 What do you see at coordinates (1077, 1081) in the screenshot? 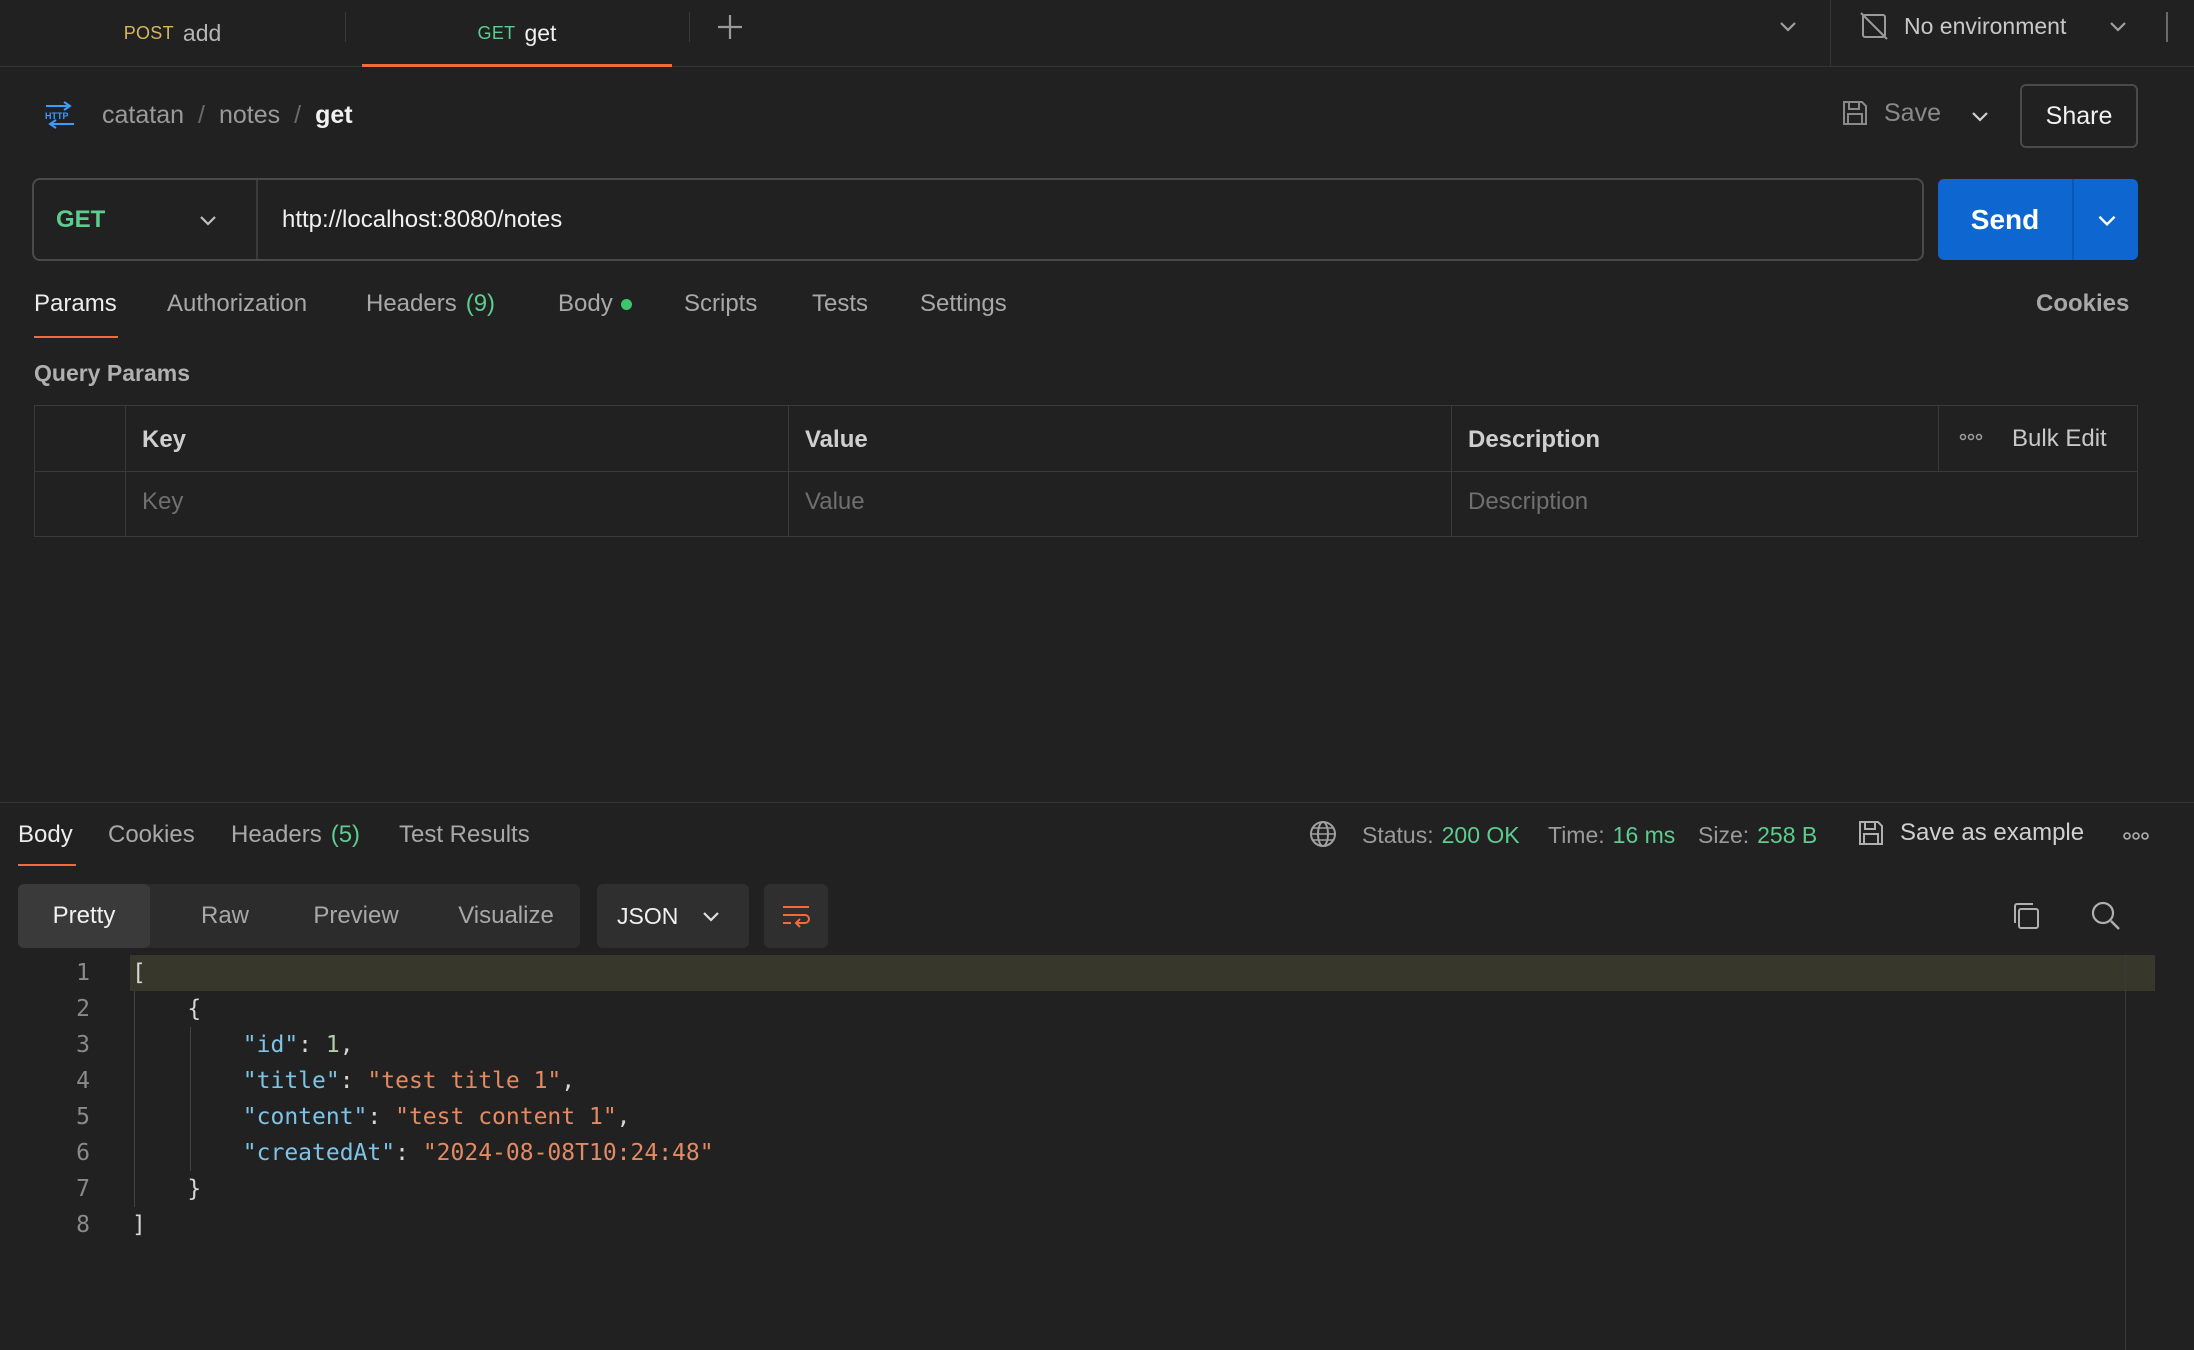
I see `code-line: 4 "title": "test title 1",` at bounding box center [1077, 1081].